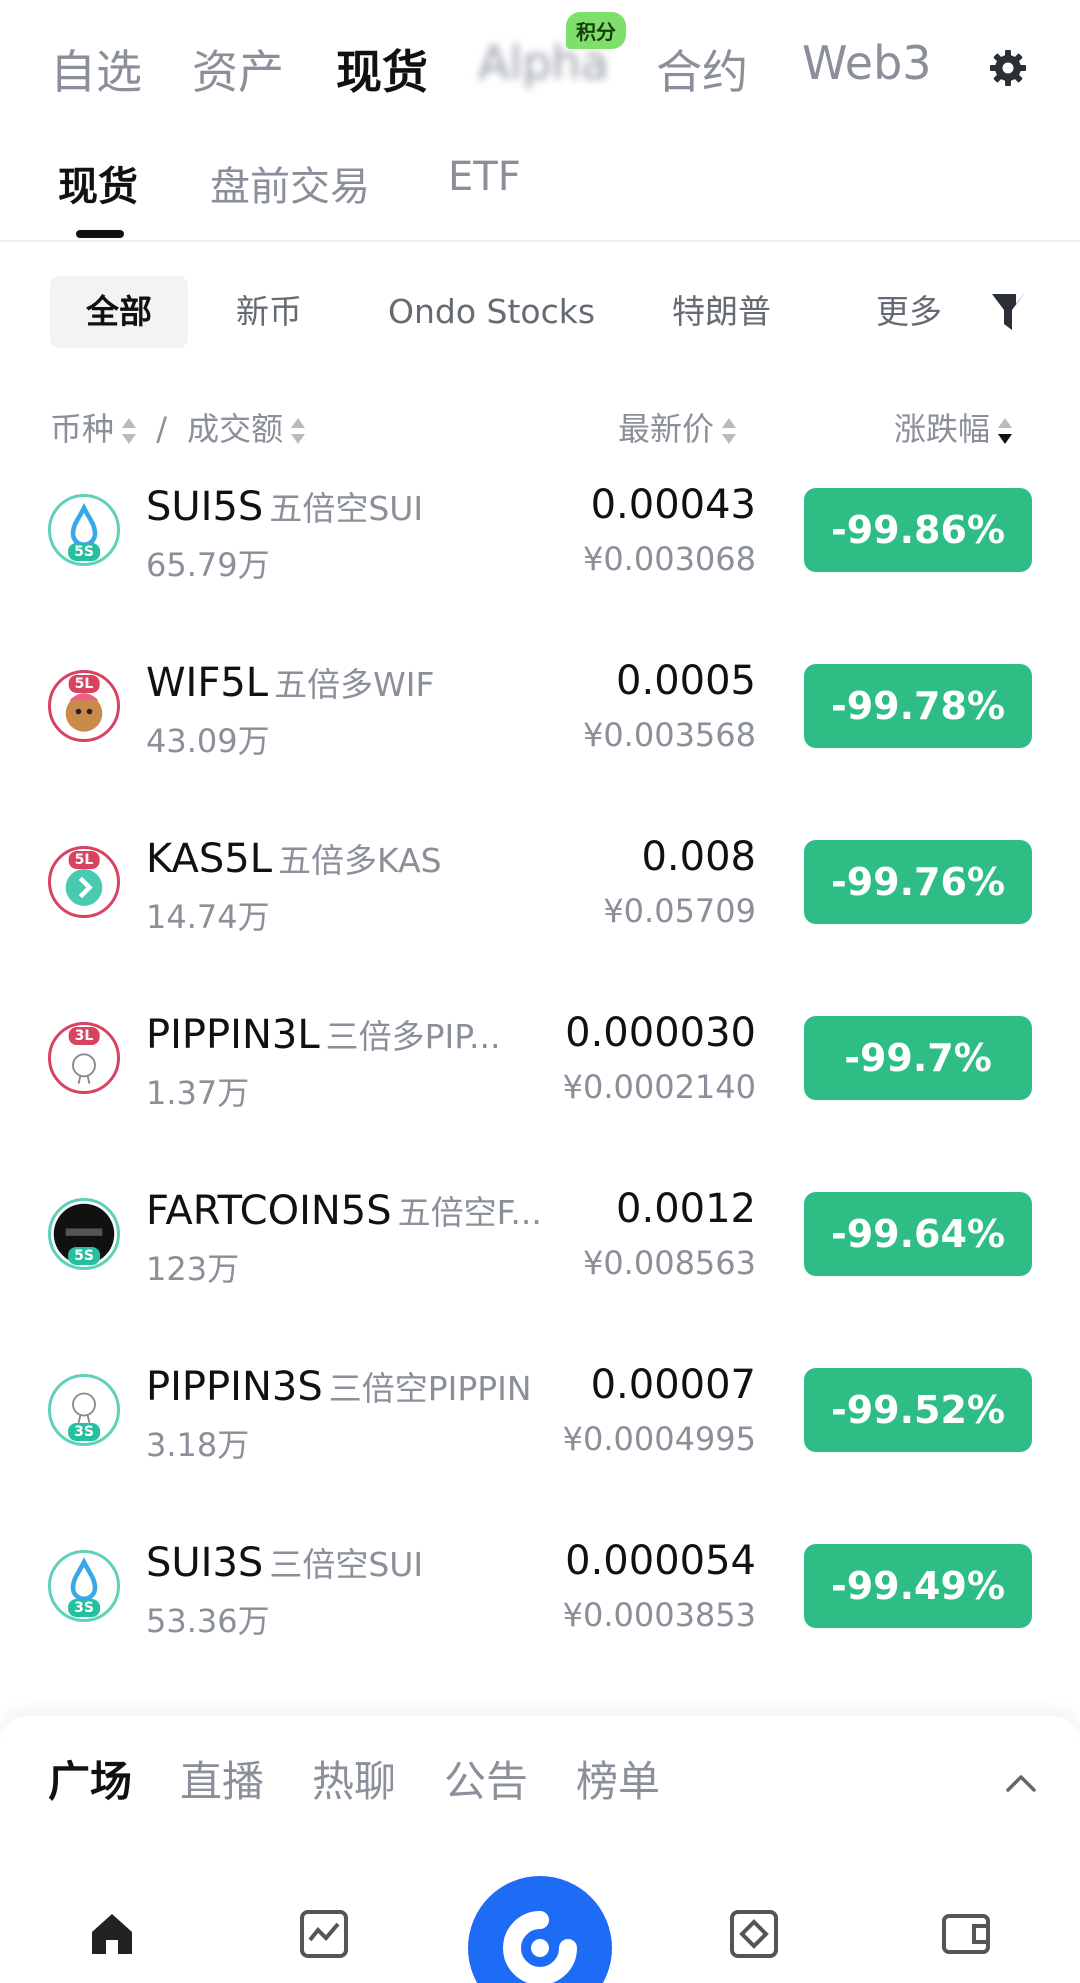 The height and width of the screenshot is (1983, 1080). I want to click on tab-square: 广场, so click(90, 1778).